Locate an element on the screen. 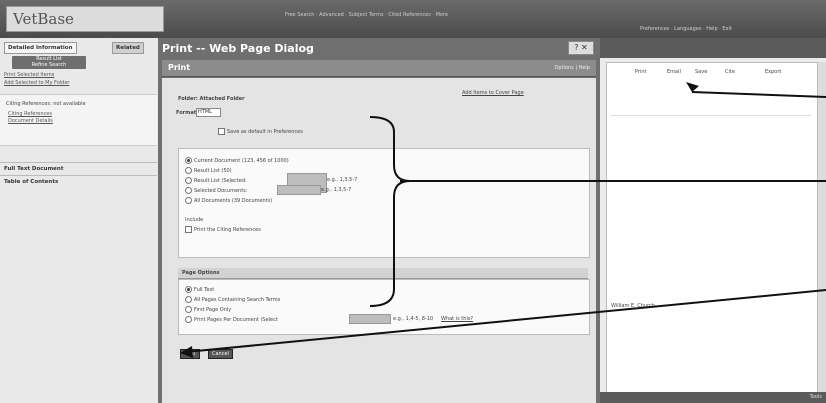  bracket-shape is located at coordinates (390, 211).